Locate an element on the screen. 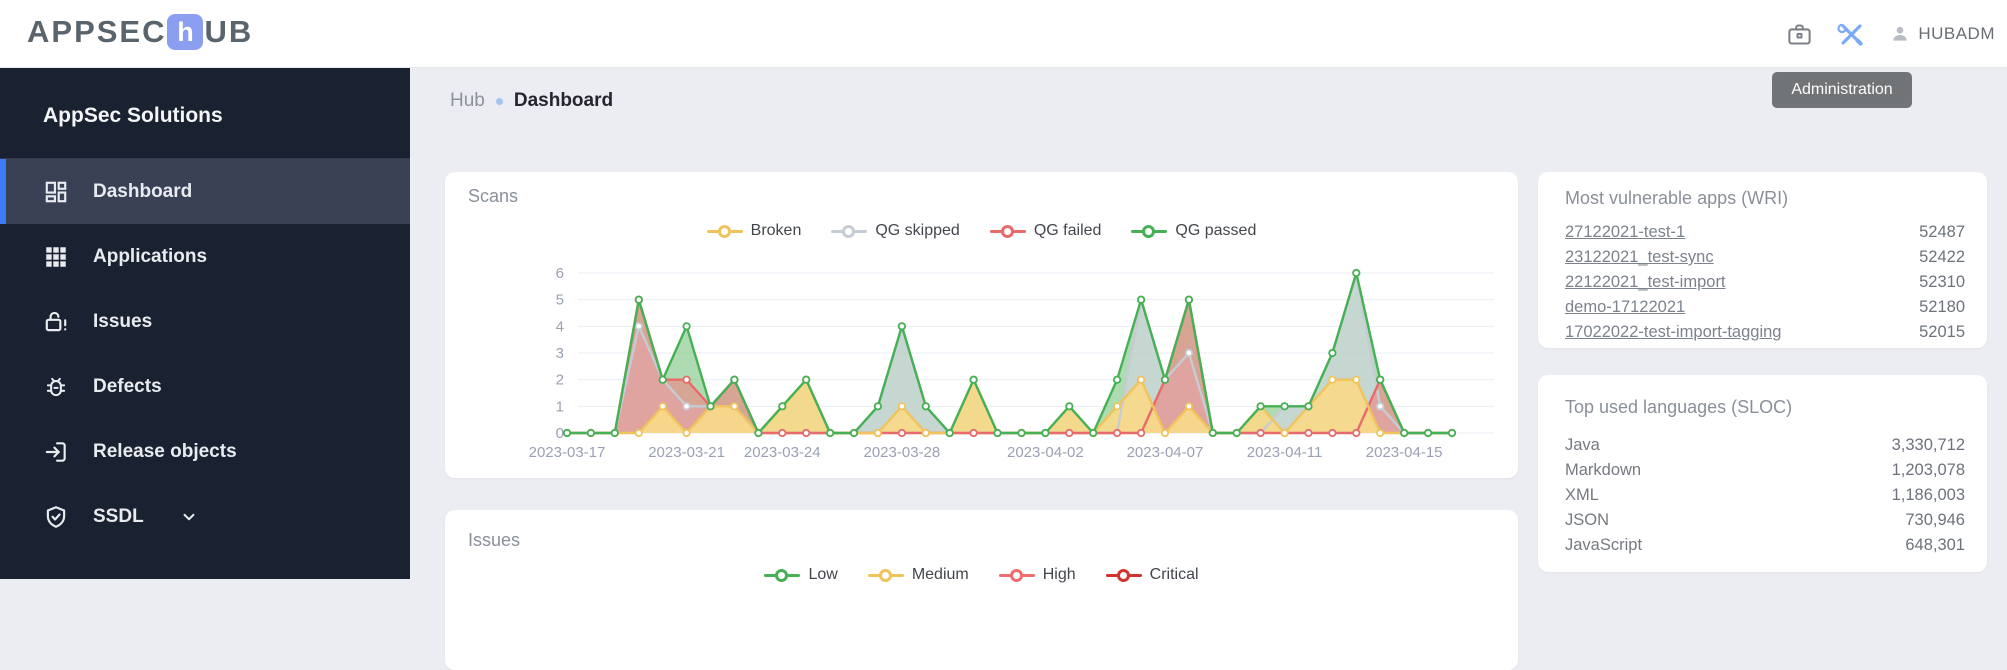  unlock-alert-icon is located at coordinates (56, 321).